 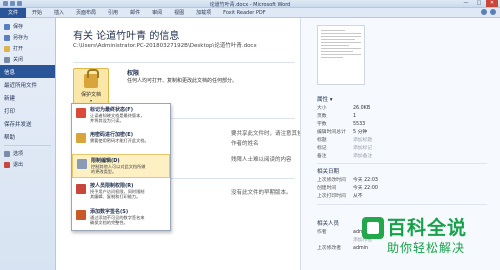 I want to click on save-icon, so click(x=7, y=26).